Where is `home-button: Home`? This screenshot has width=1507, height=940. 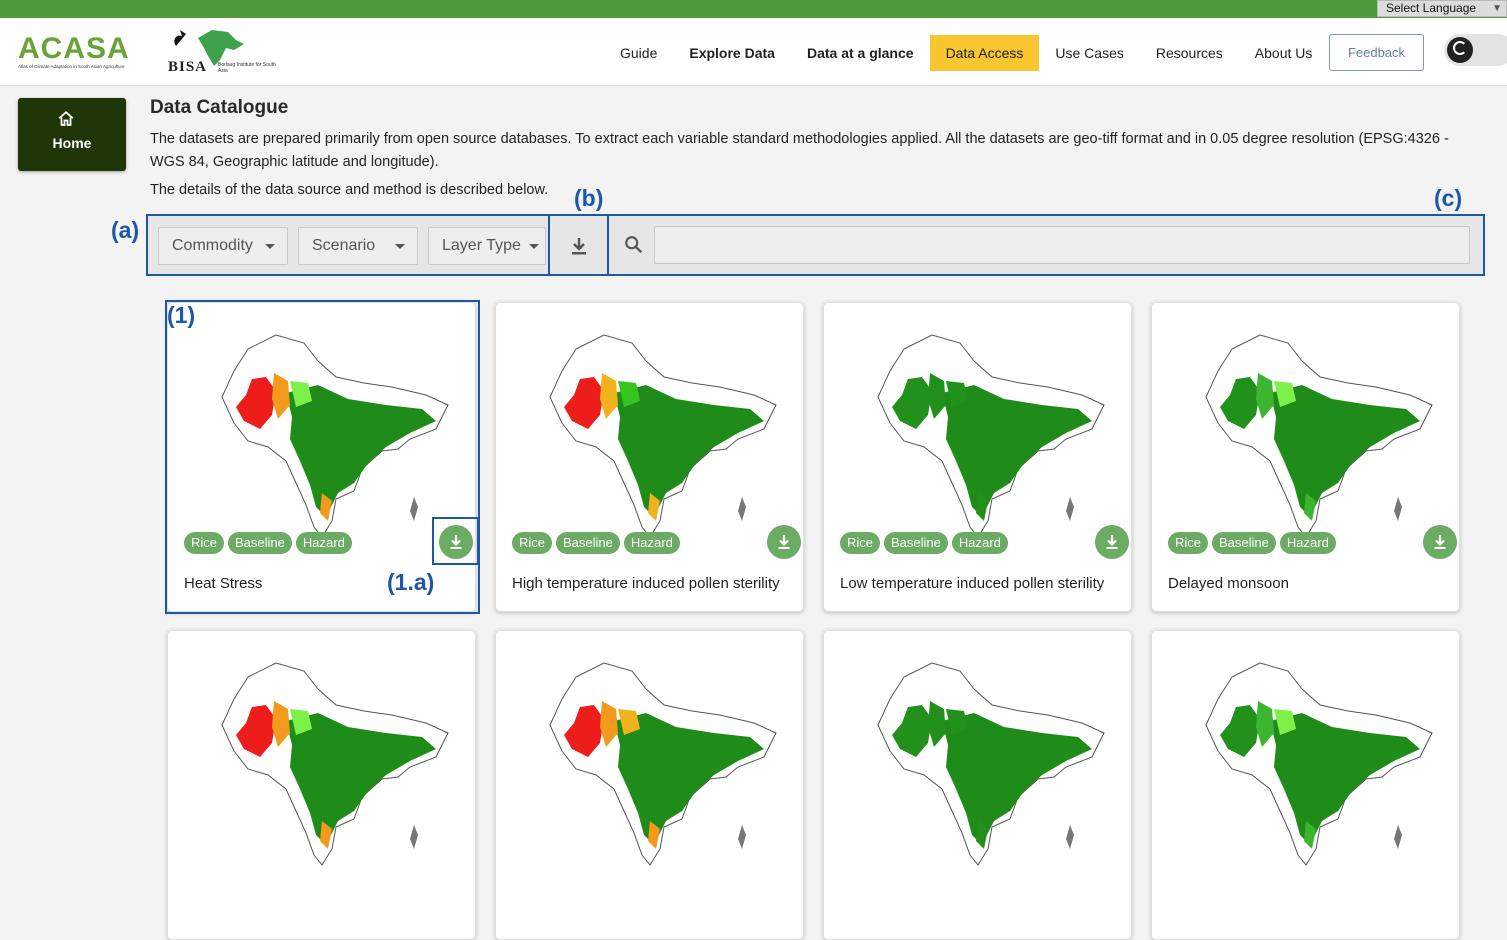 home-button: Home is located at coordinates (72, 134).